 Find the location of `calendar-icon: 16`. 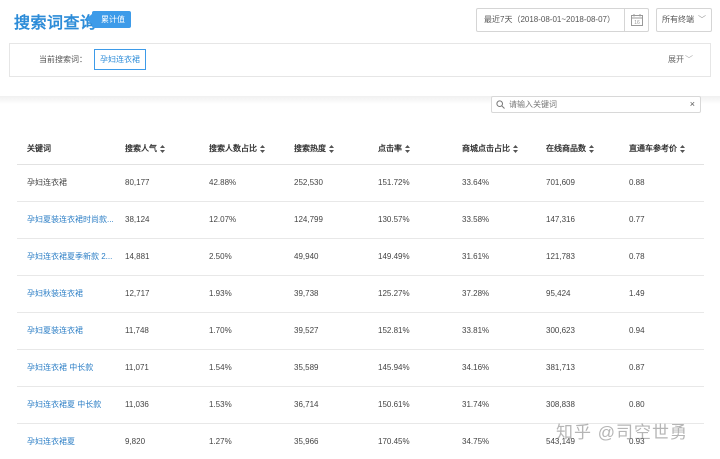

calendar-icon: 16 is located at coordinates (636, 20).